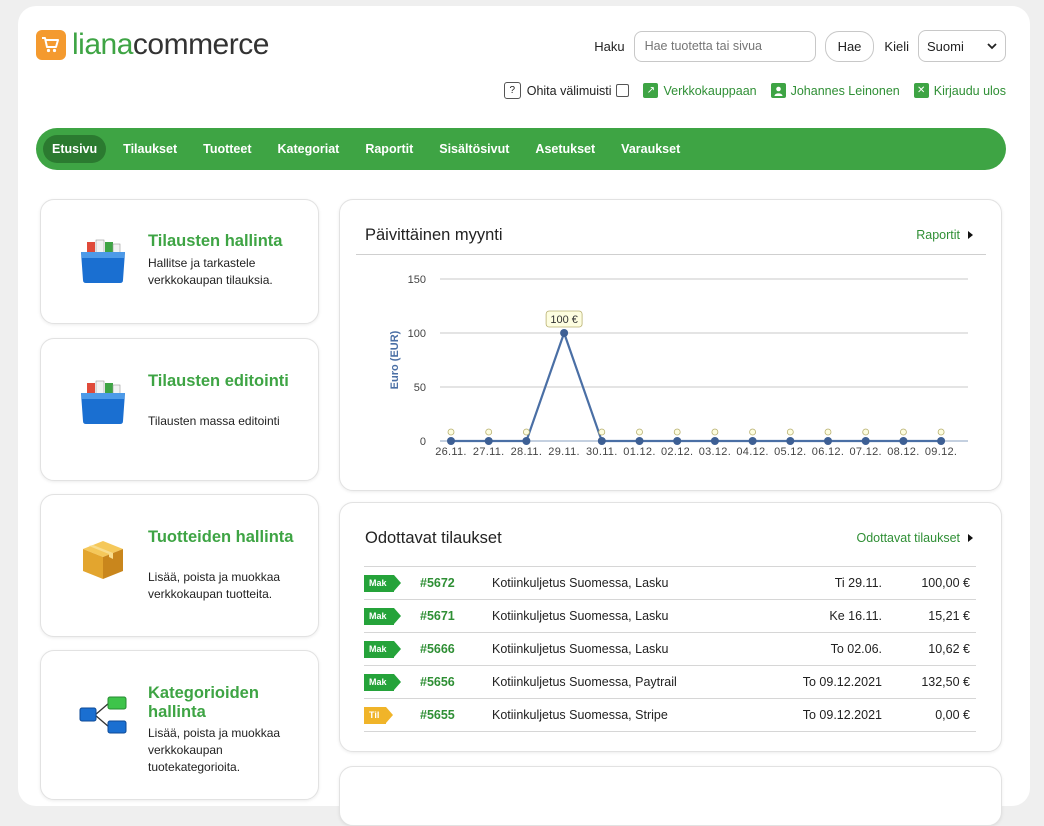  What do you see at coordinates (970, 235) in the screenshot?
I see `arrow-right-icon` at bounding box center [970, 235].